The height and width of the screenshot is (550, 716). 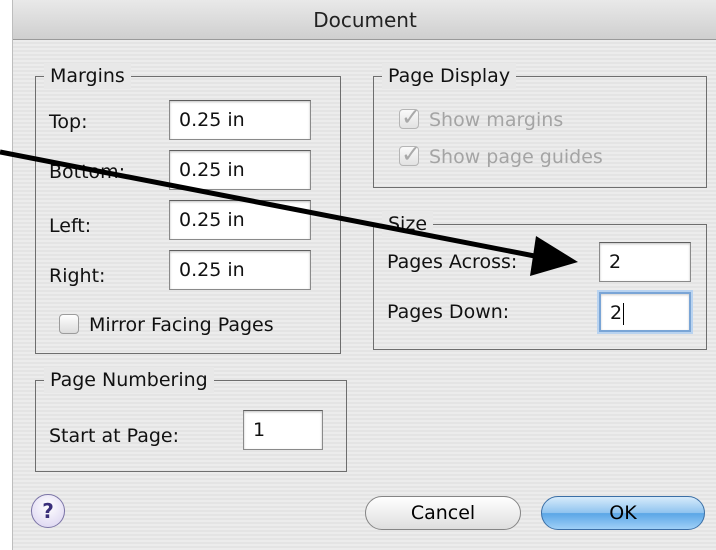 What do you see at coordinates (240, 220) in the screenshot?
I see `left-margin-field: 0.25 in` at bounding box center [240, 220].